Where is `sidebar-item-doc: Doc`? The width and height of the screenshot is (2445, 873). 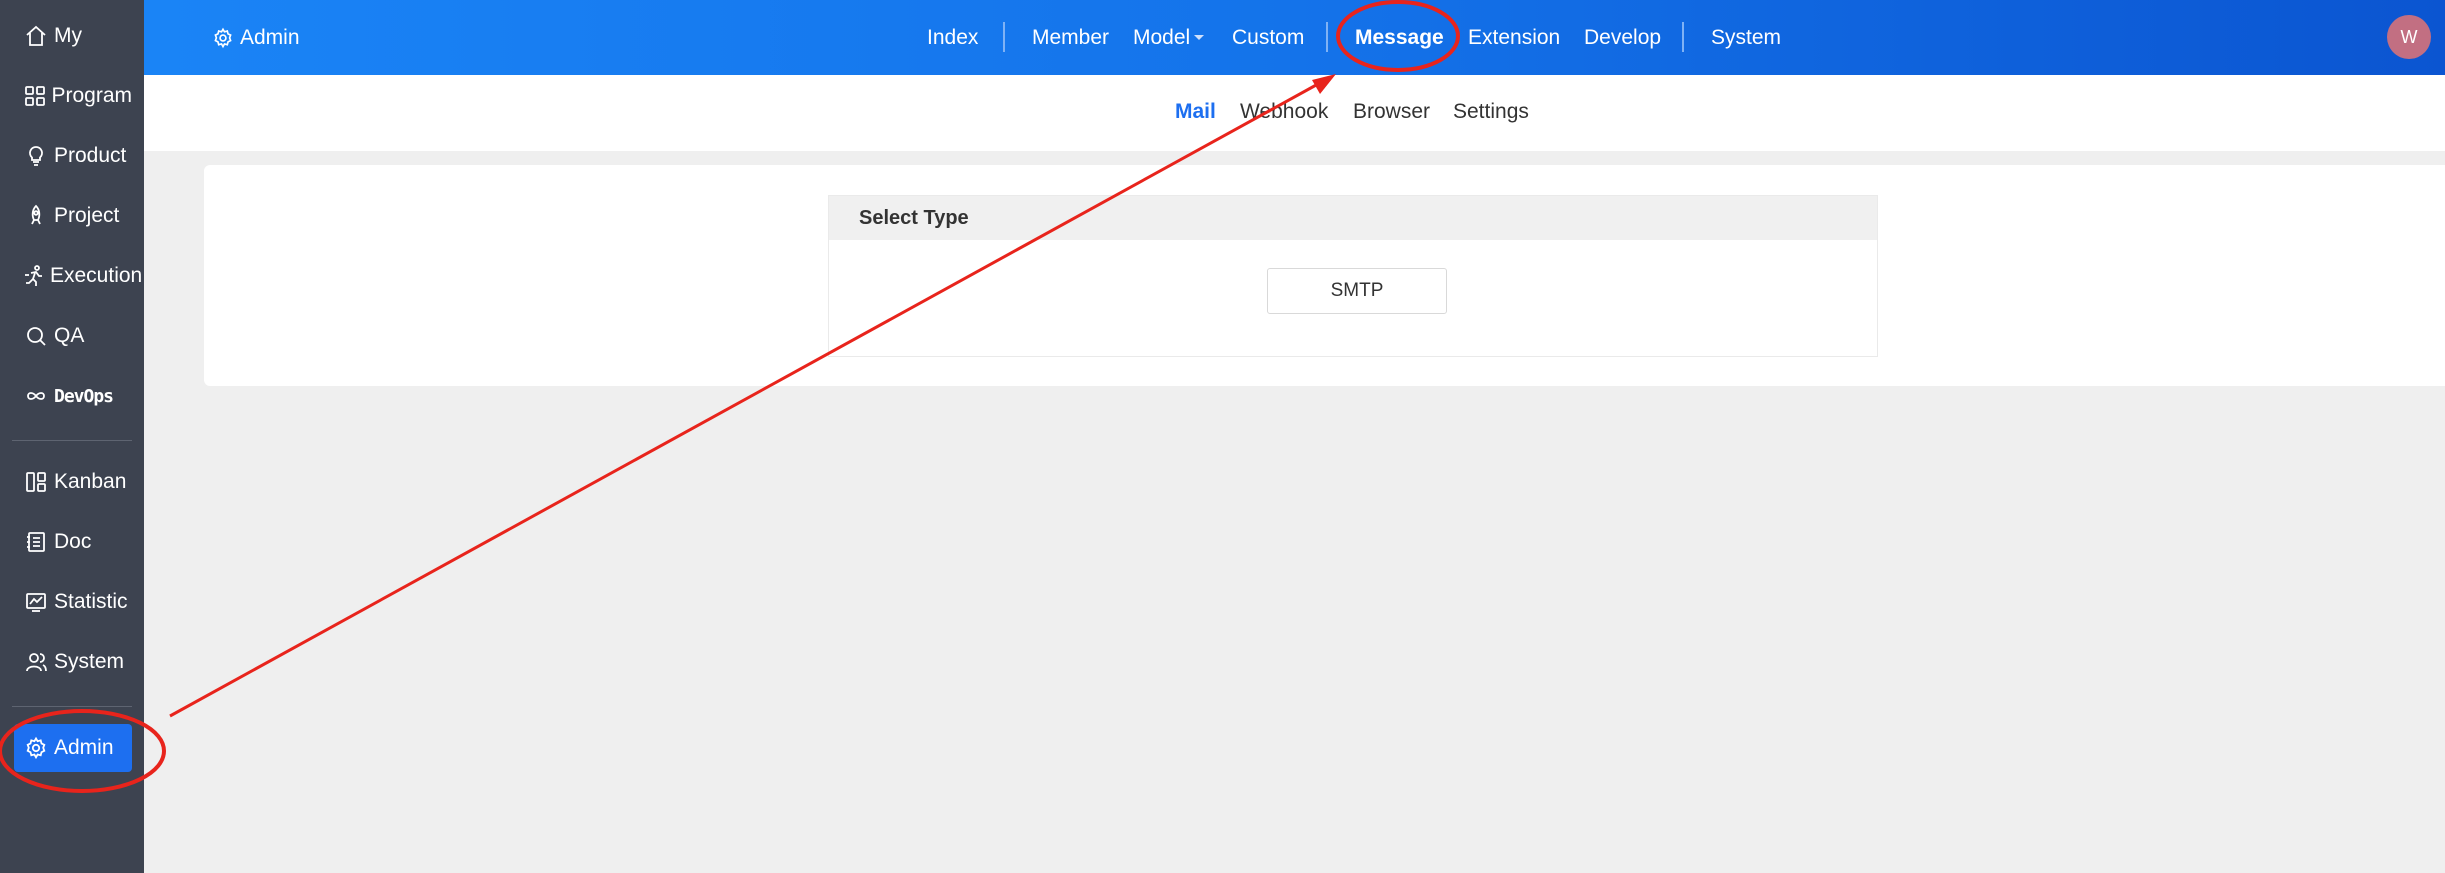 sidebar-item-doc: Doc is located at coordinates (73, 542).